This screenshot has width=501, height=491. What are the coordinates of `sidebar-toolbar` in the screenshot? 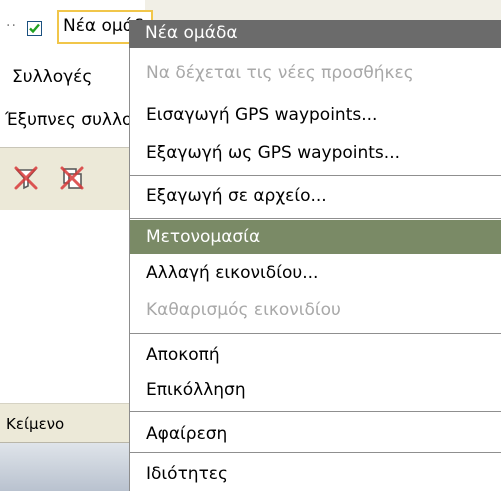 It's located at (72, 179).